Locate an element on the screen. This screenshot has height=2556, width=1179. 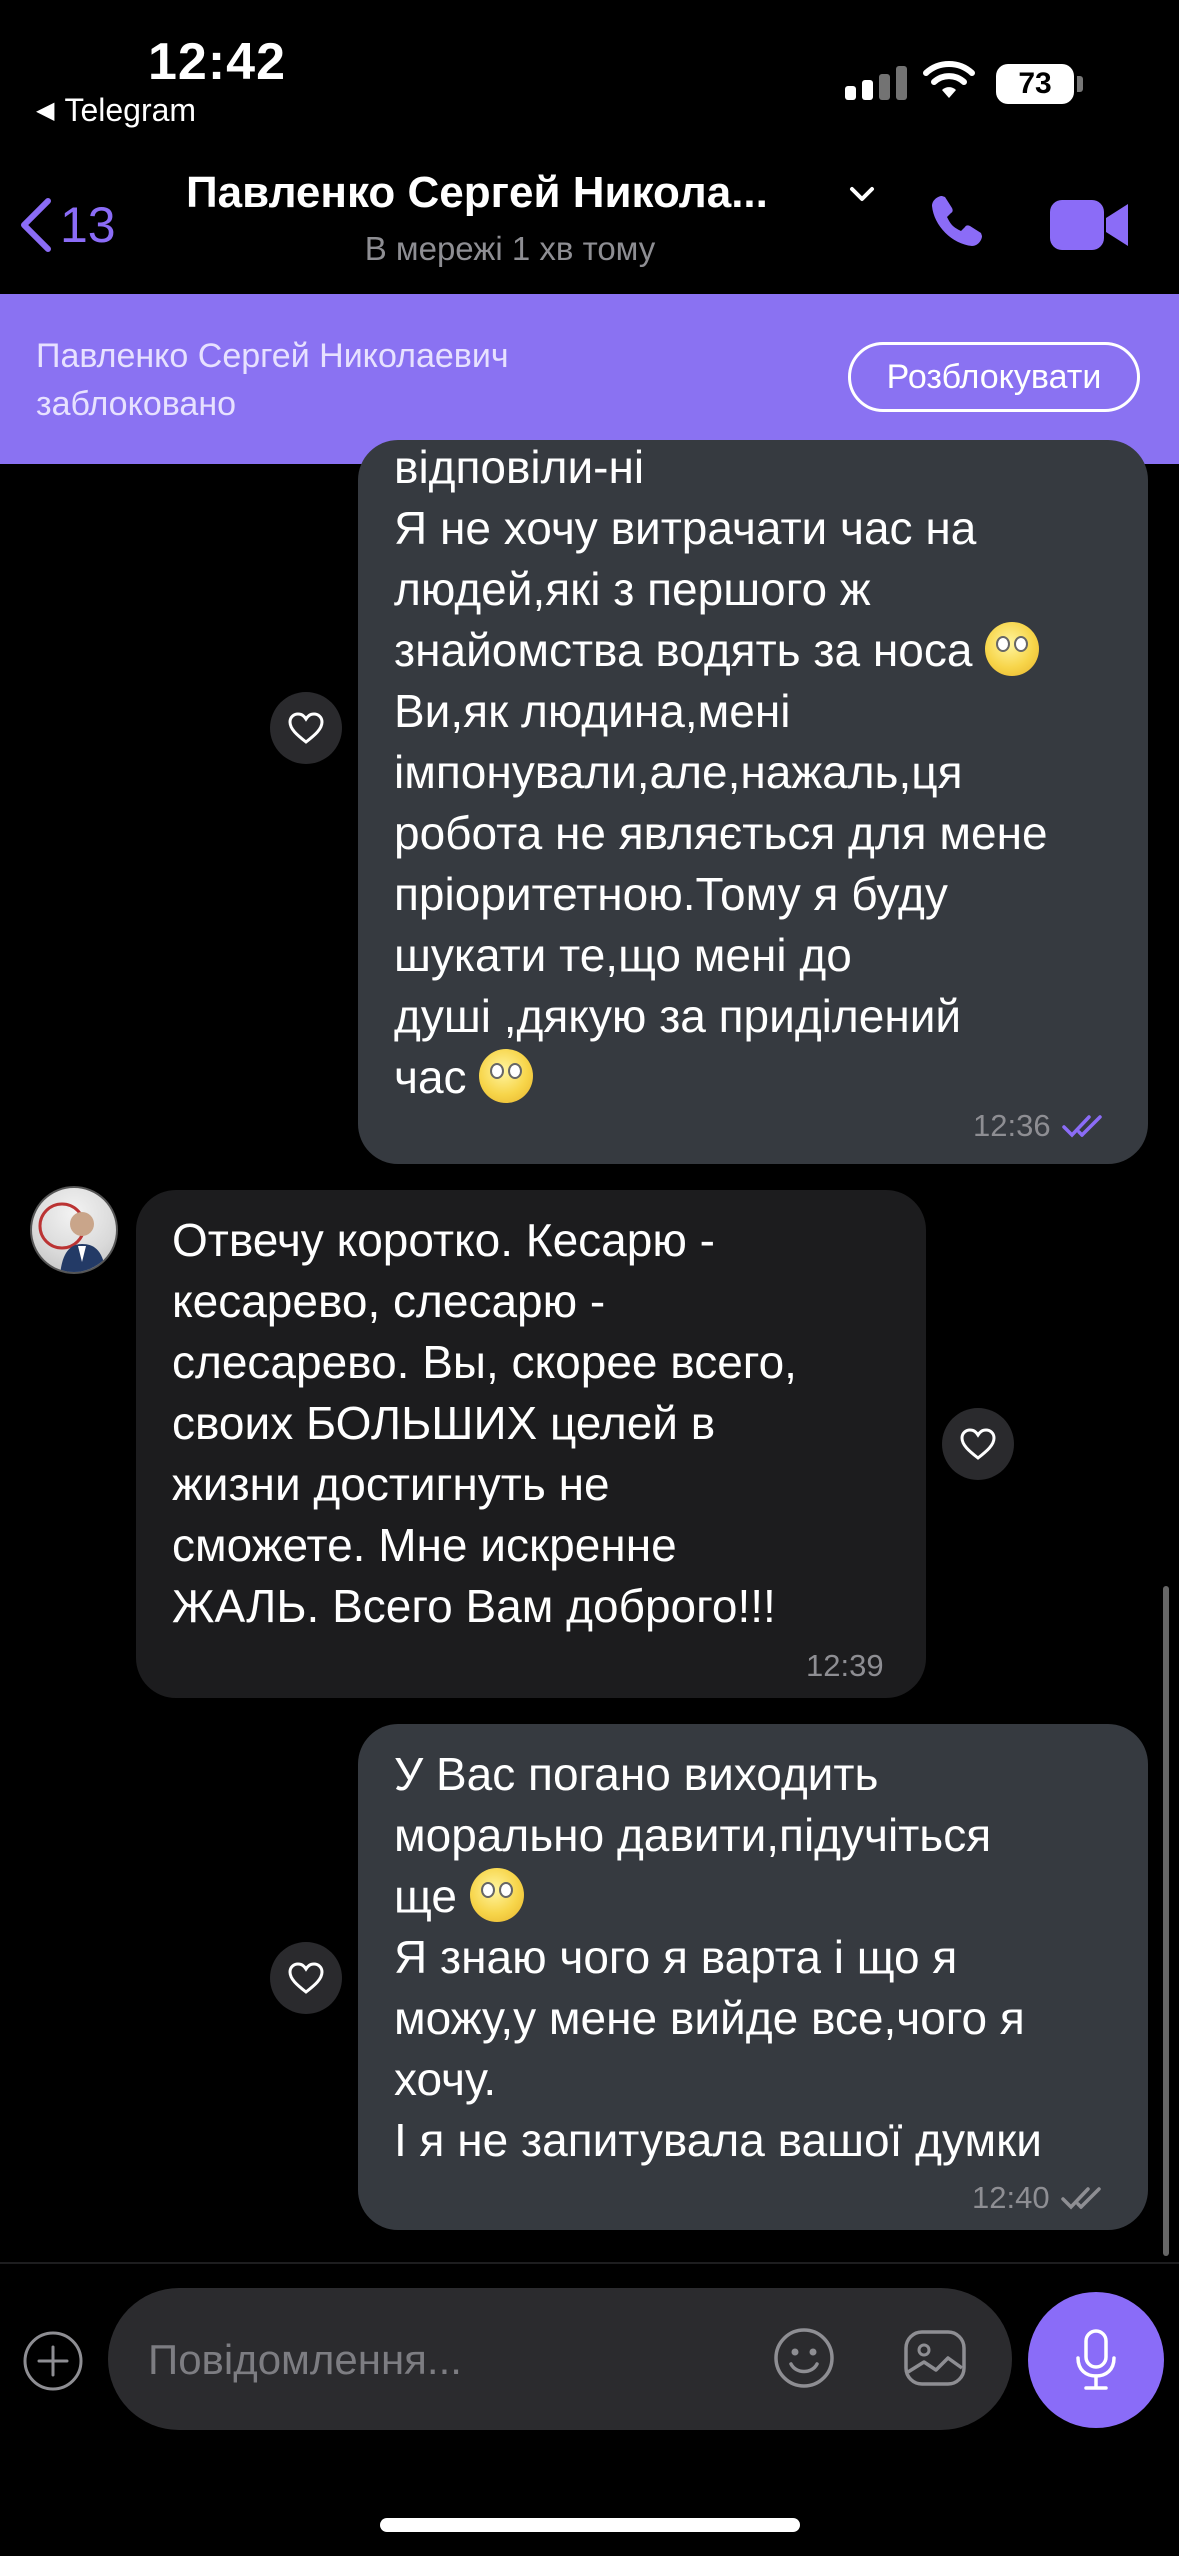
message-line: можу,у мене вийде все,чого я is located at coordinates (709, 2018).